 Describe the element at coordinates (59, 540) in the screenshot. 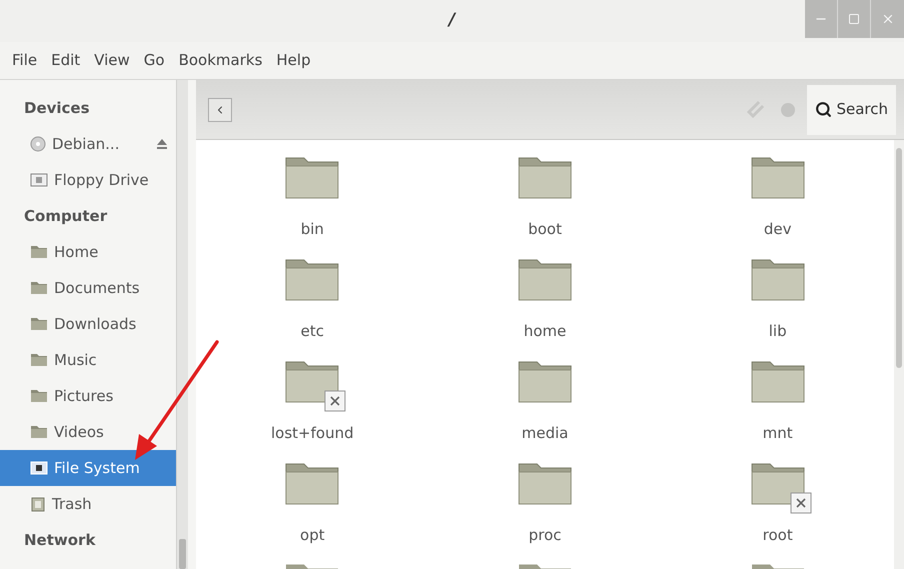

I see `sidebar-heading: Network` at that location.